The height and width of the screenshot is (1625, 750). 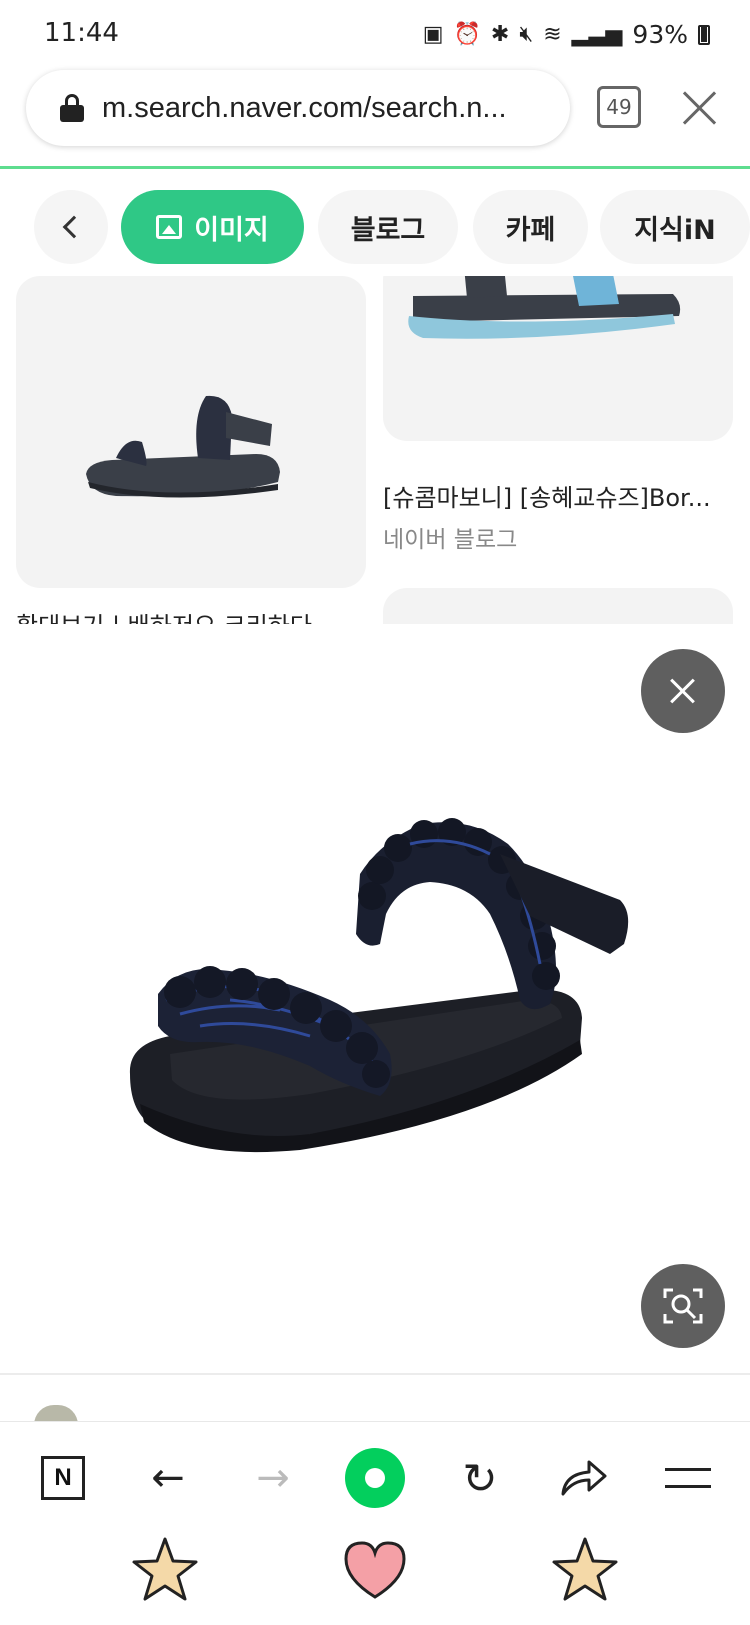 I want to click on result-title-1: 확대보기 | 배하저으 크리하다, so click(x=164, y=615).